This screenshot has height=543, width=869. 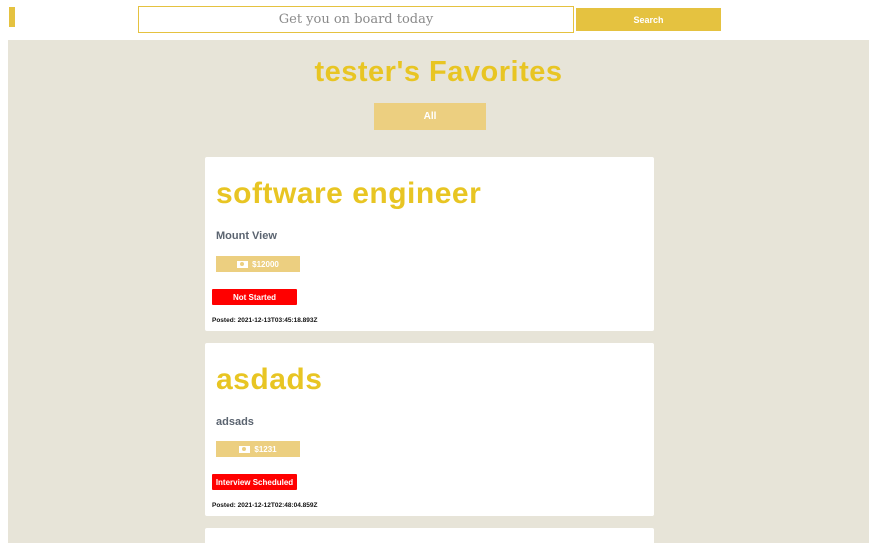 What do you see at coordinates (254, 482) in the screenshot?
I see `status-badge: Interview Scheduled` at bounding box center [254, 482].